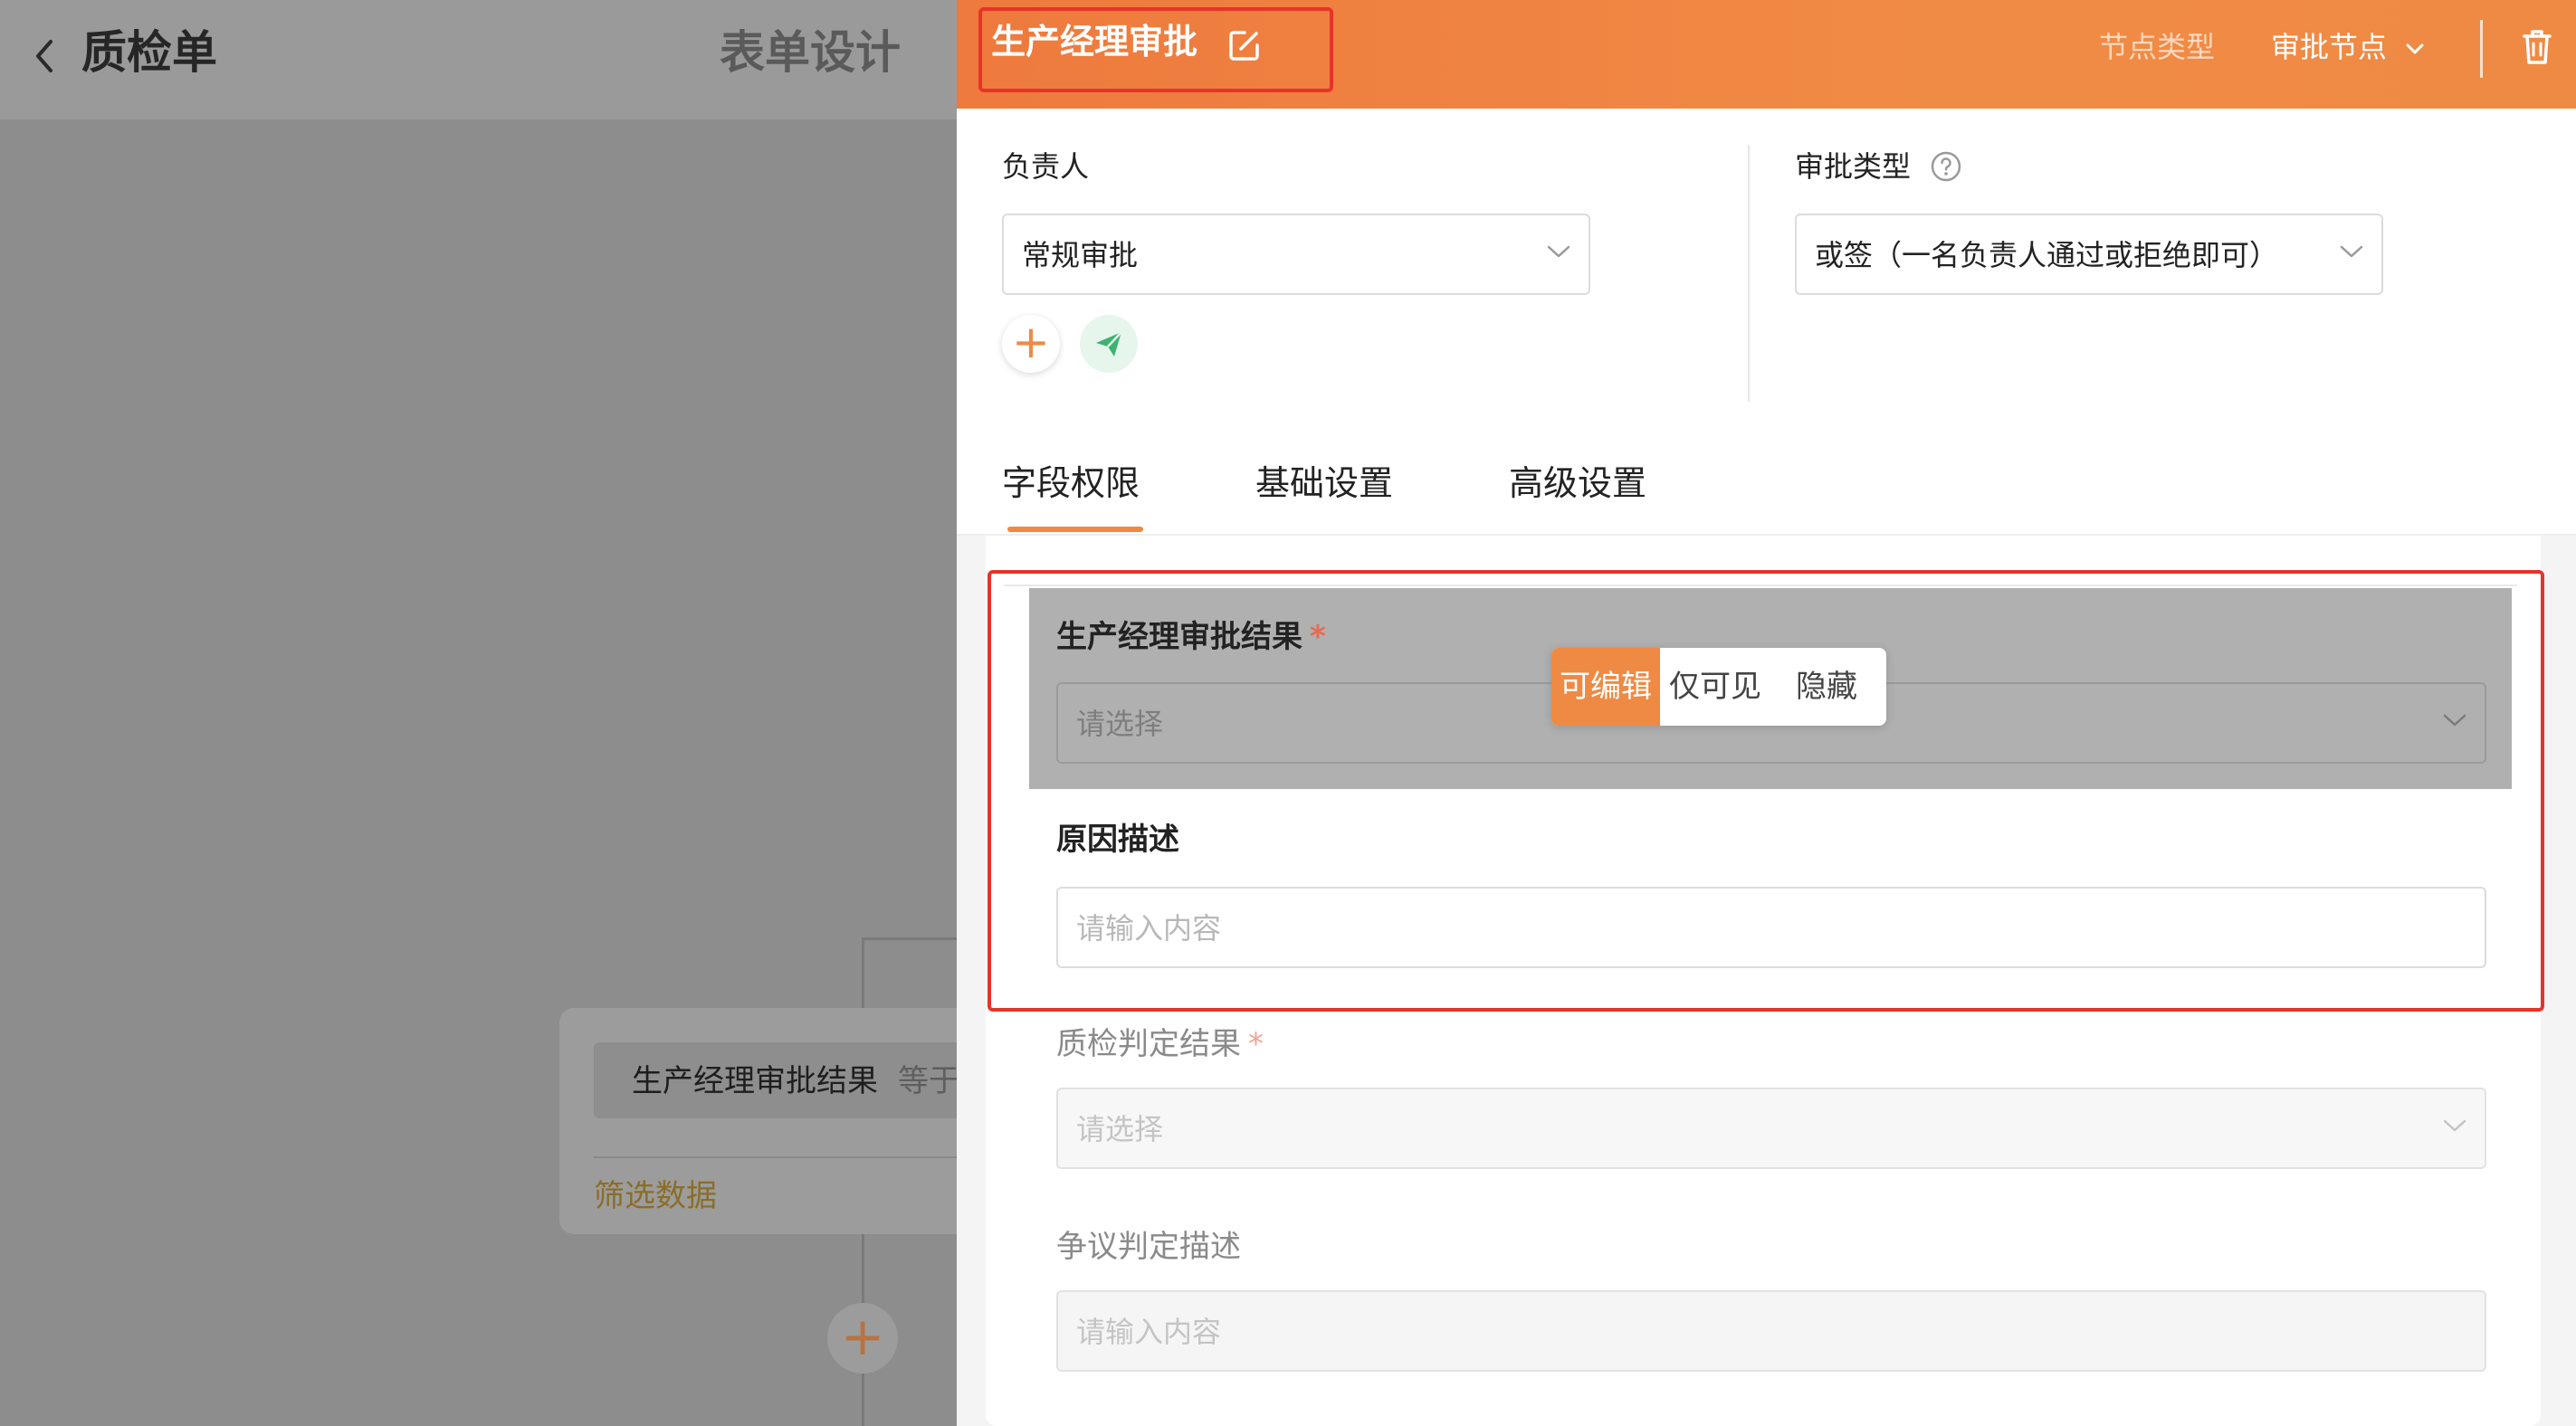 Image resolution: width=2576 pixels, height=1426 pixels. What do you see at coordinates (1296, 254) in the screenshot?
I see `assignee-select: 常规审批` at bounding box center [1296, 254].